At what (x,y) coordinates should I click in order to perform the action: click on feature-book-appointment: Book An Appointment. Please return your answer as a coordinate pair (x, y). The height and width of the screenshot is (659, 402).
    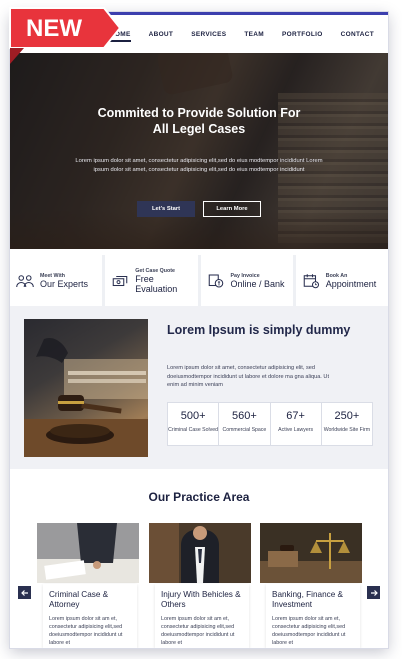
    Looking at the image, I should click on (341, 280).